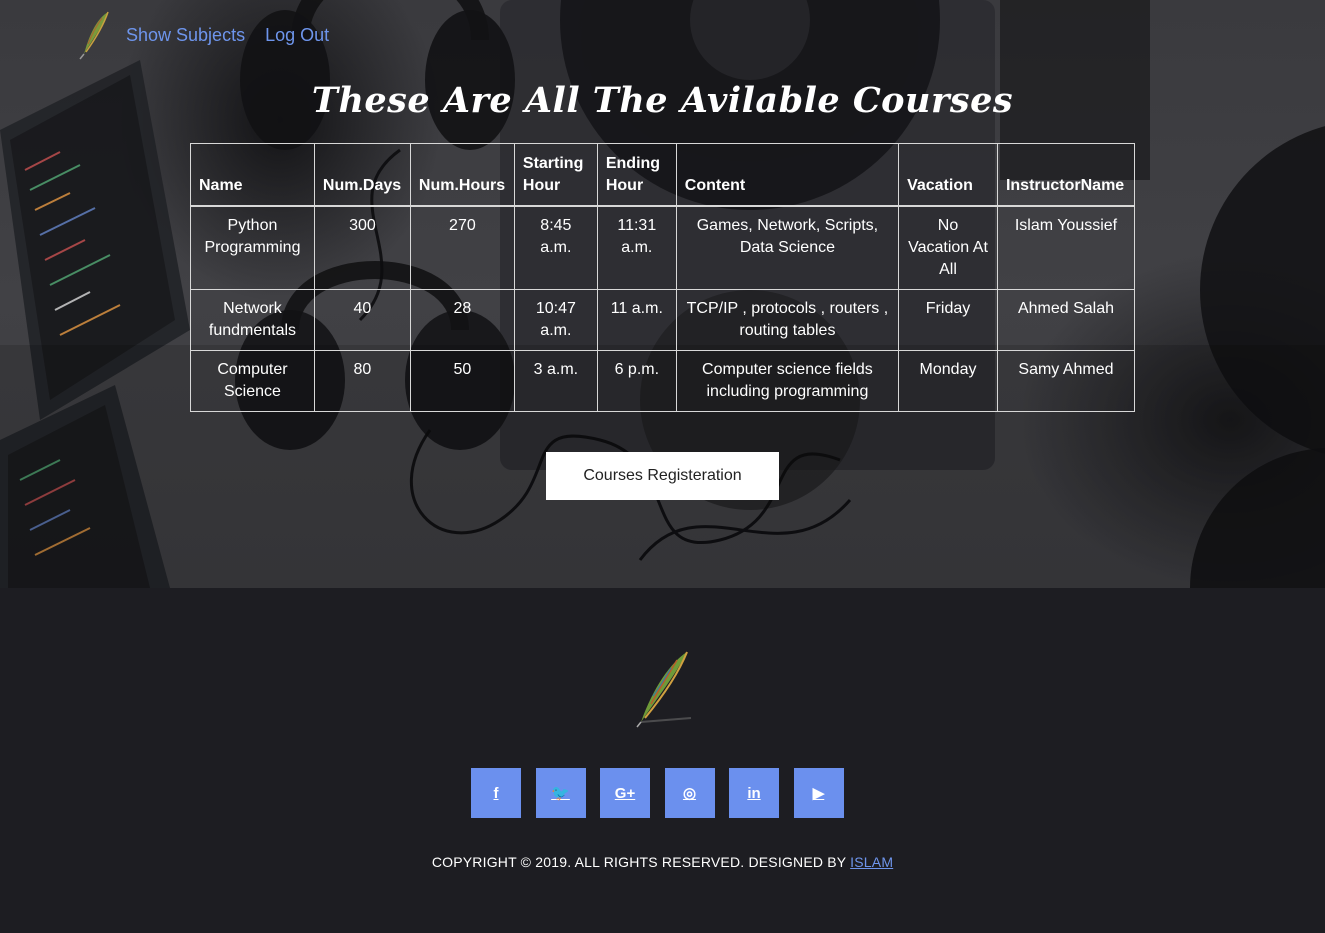 The width and height of the screenshot is (1325, 933). I want to click on cell-name: Computer Science, so click(252, 380).